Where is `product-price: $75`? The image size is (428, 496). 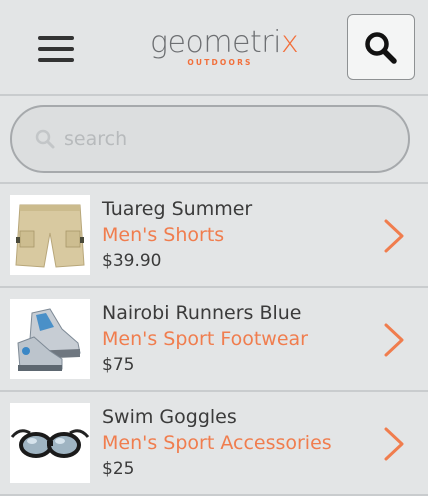 product-price: $75 is located at coordinates (118, 365).